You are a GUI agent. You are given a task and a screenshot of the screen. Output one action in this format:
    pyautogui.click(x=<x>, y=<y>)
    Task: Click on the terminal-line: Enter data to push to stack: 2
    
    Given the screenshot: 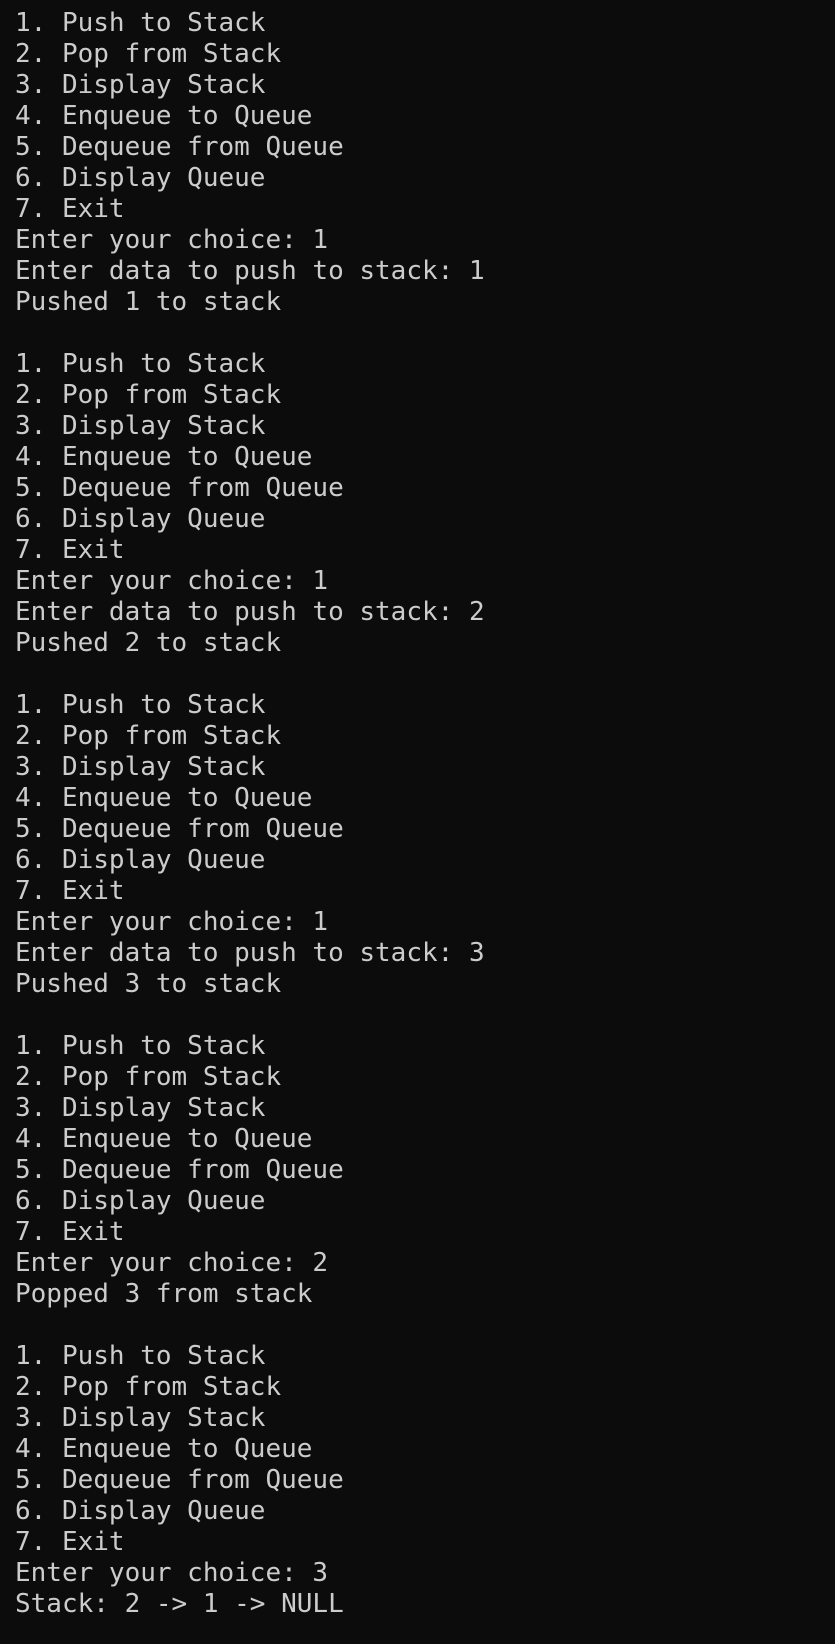 What is the action you would take?
    pyautogui.click(x=250, y=612)
    